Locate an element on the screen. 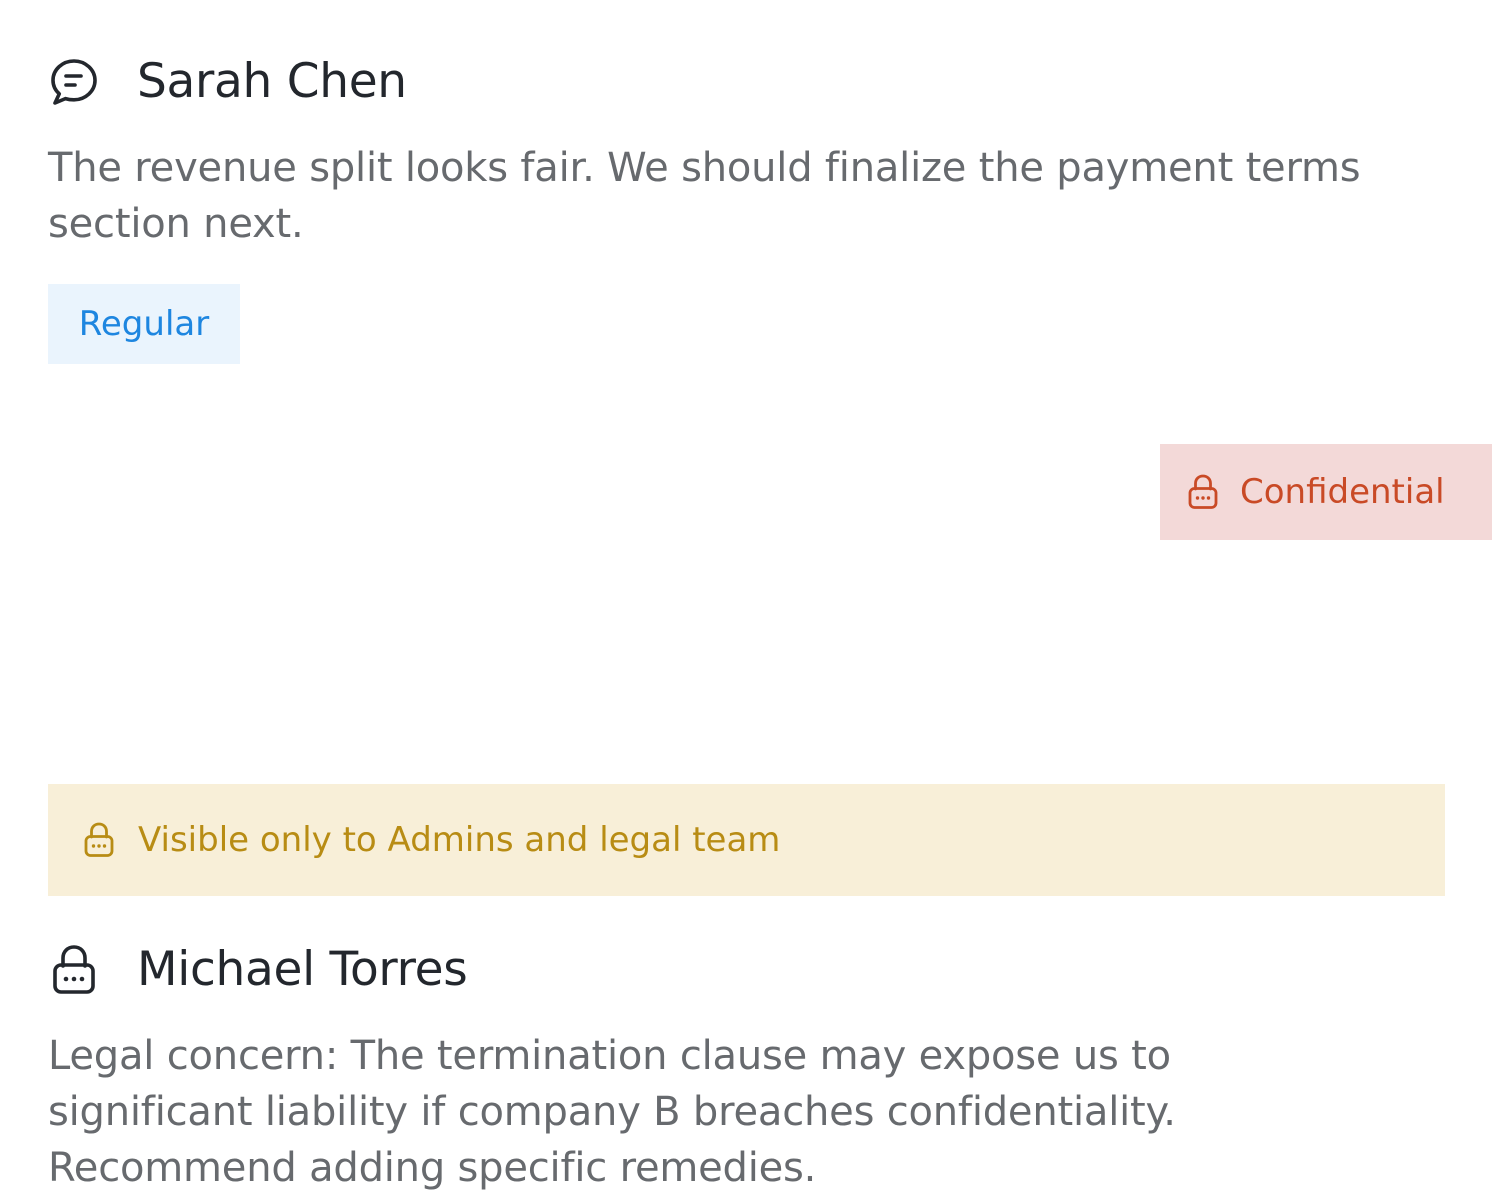 The image size is (1493, 1196). author-name: Sarah Chen is located at coordinates (272, 81).